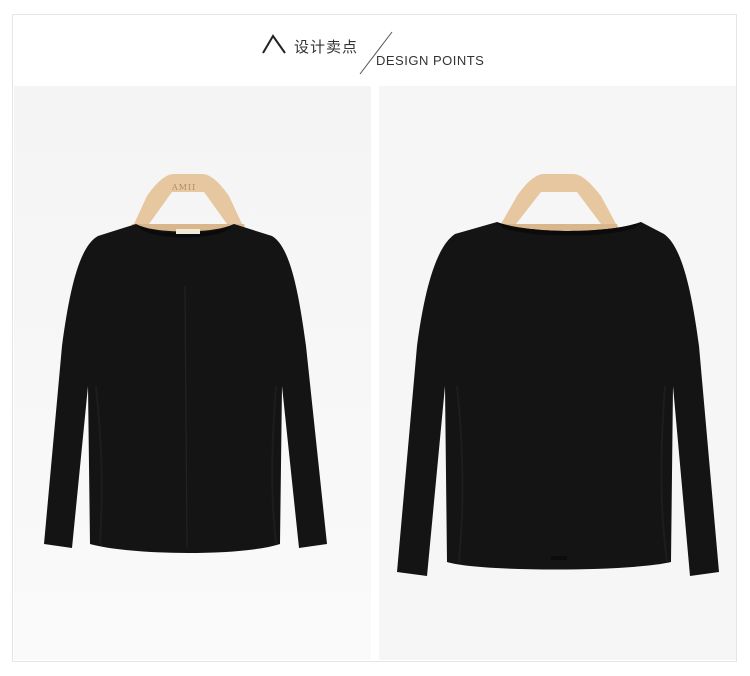 This screenshot has width=750, height=676. I want to click on brand-chevron-icon, so click(274, 44).